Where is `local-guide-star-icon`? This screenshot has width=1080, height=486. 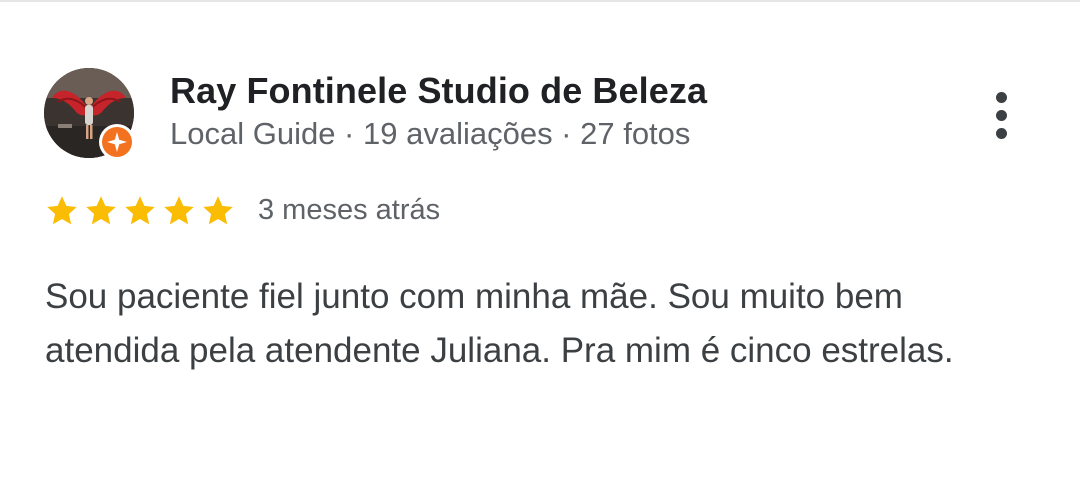 local-guide-star-icon is located at coordinates (117, 142).